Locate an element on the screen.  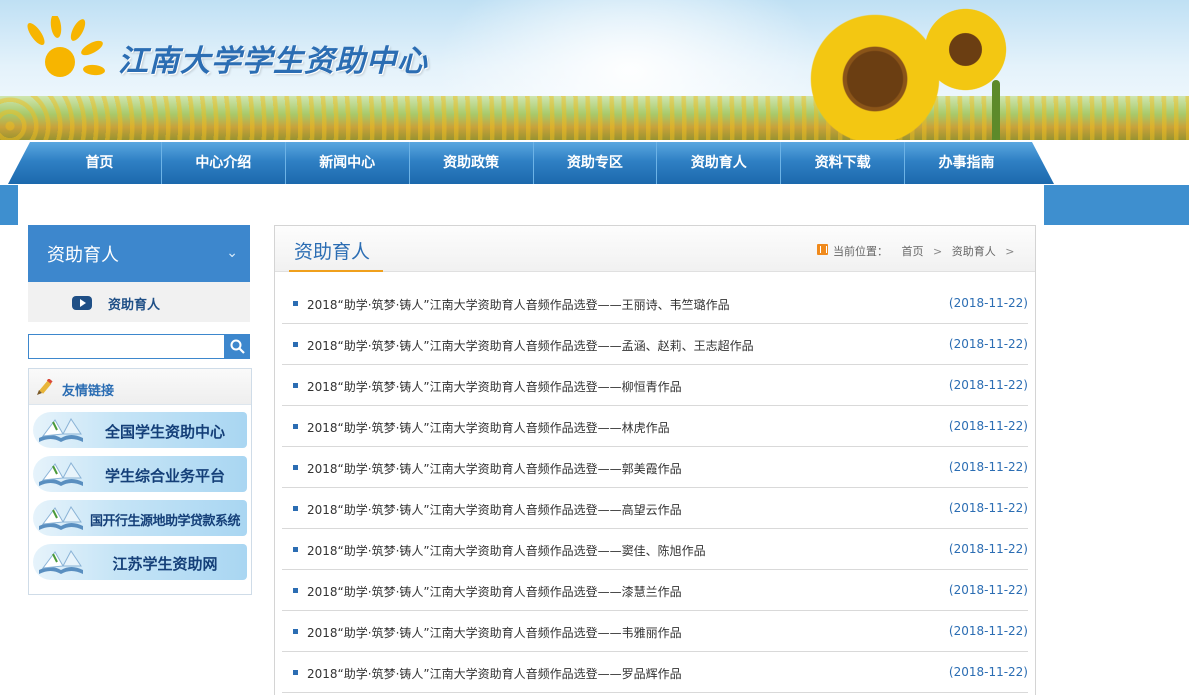
link-label: 国开行生源地助学贷款系统 is located at coordinates (165, 521).